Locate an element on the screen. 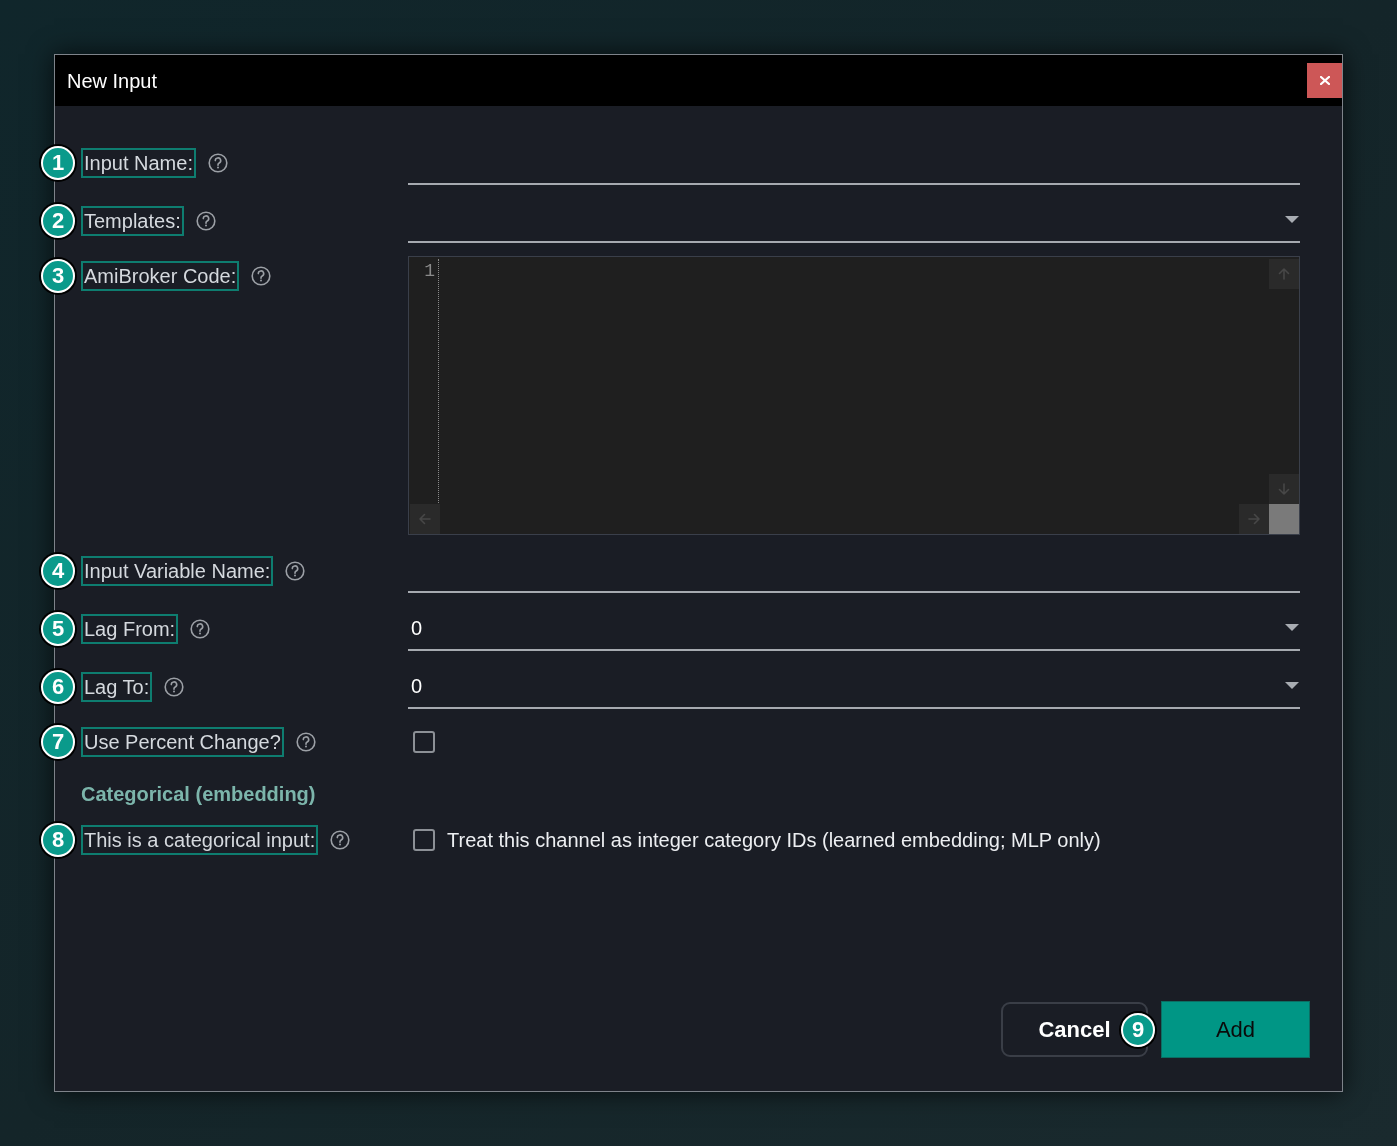 This screenshot has width=1397, height=1146. callout-badge: 6 is located at coordinates (58, 686).